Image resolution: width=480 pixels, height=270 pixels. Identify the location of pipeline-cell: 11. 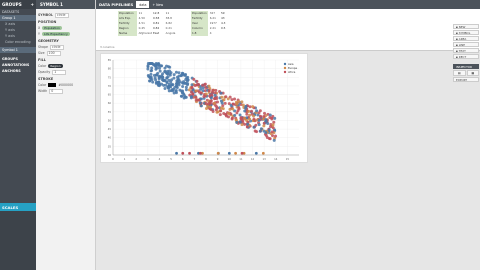
(171, 13).